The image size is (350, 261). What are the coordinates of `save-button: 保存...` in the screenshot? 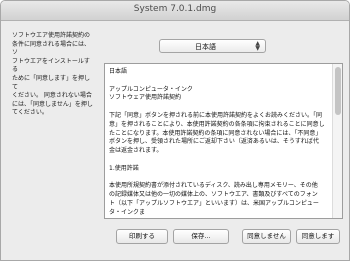 It's located at (201, 236).